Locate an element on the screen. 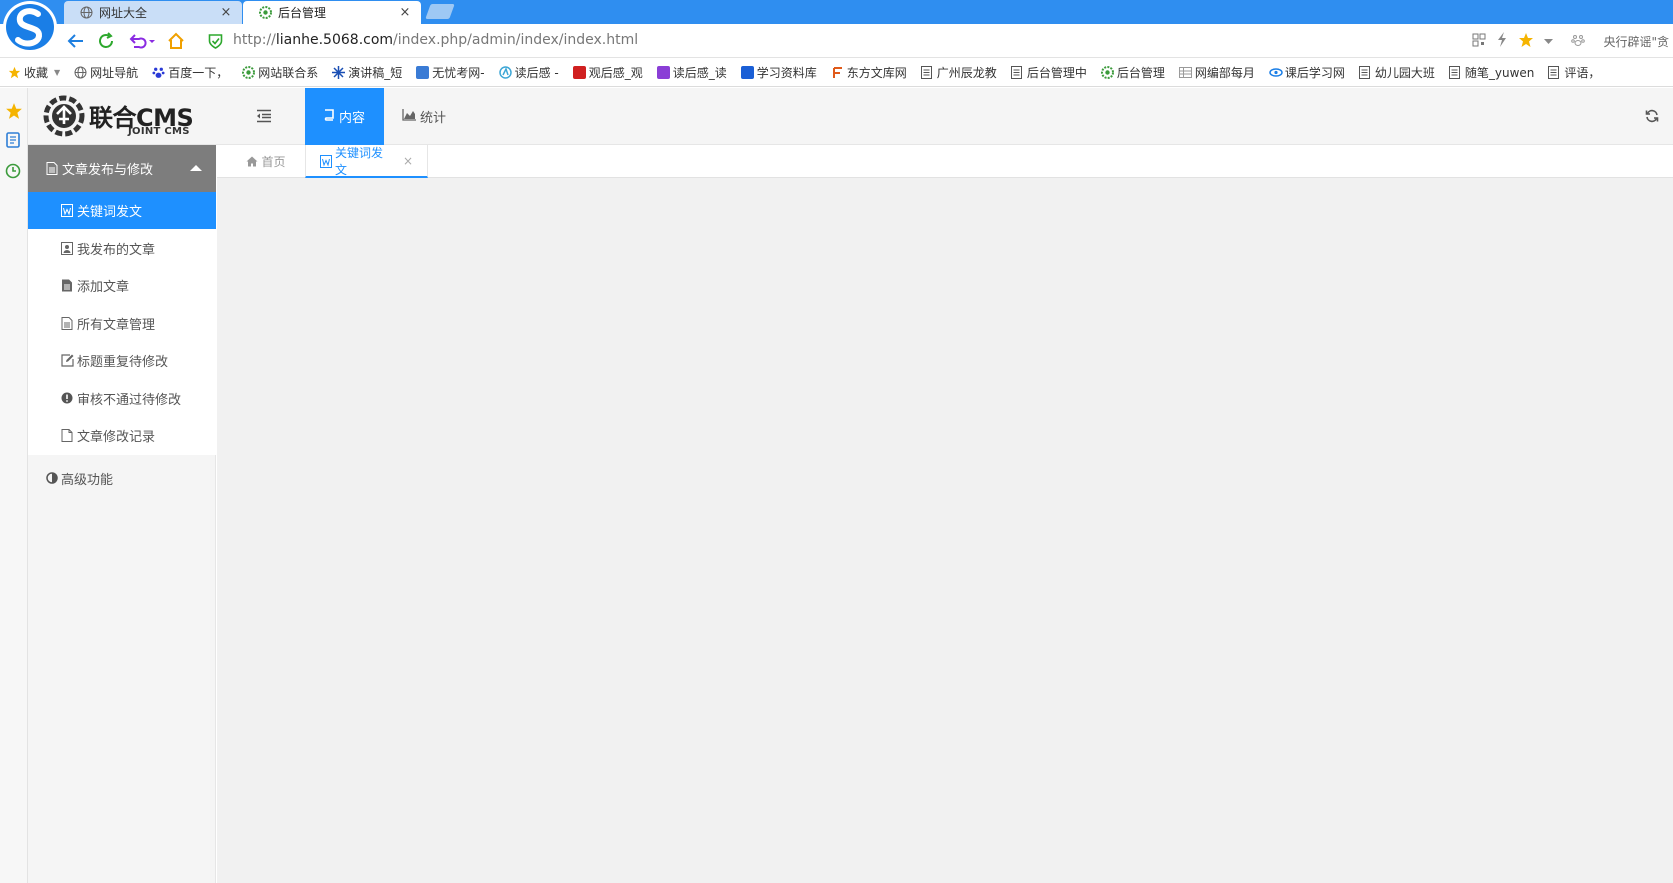  dongfang-icon is located at coordinates (837, 72).